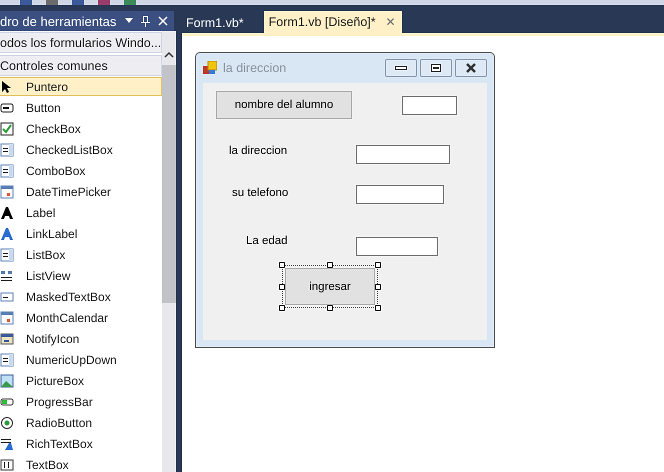 The width and height of the screenshot is (664, 472). I want to click on close-tab-button: ✕, so click(391, 22).